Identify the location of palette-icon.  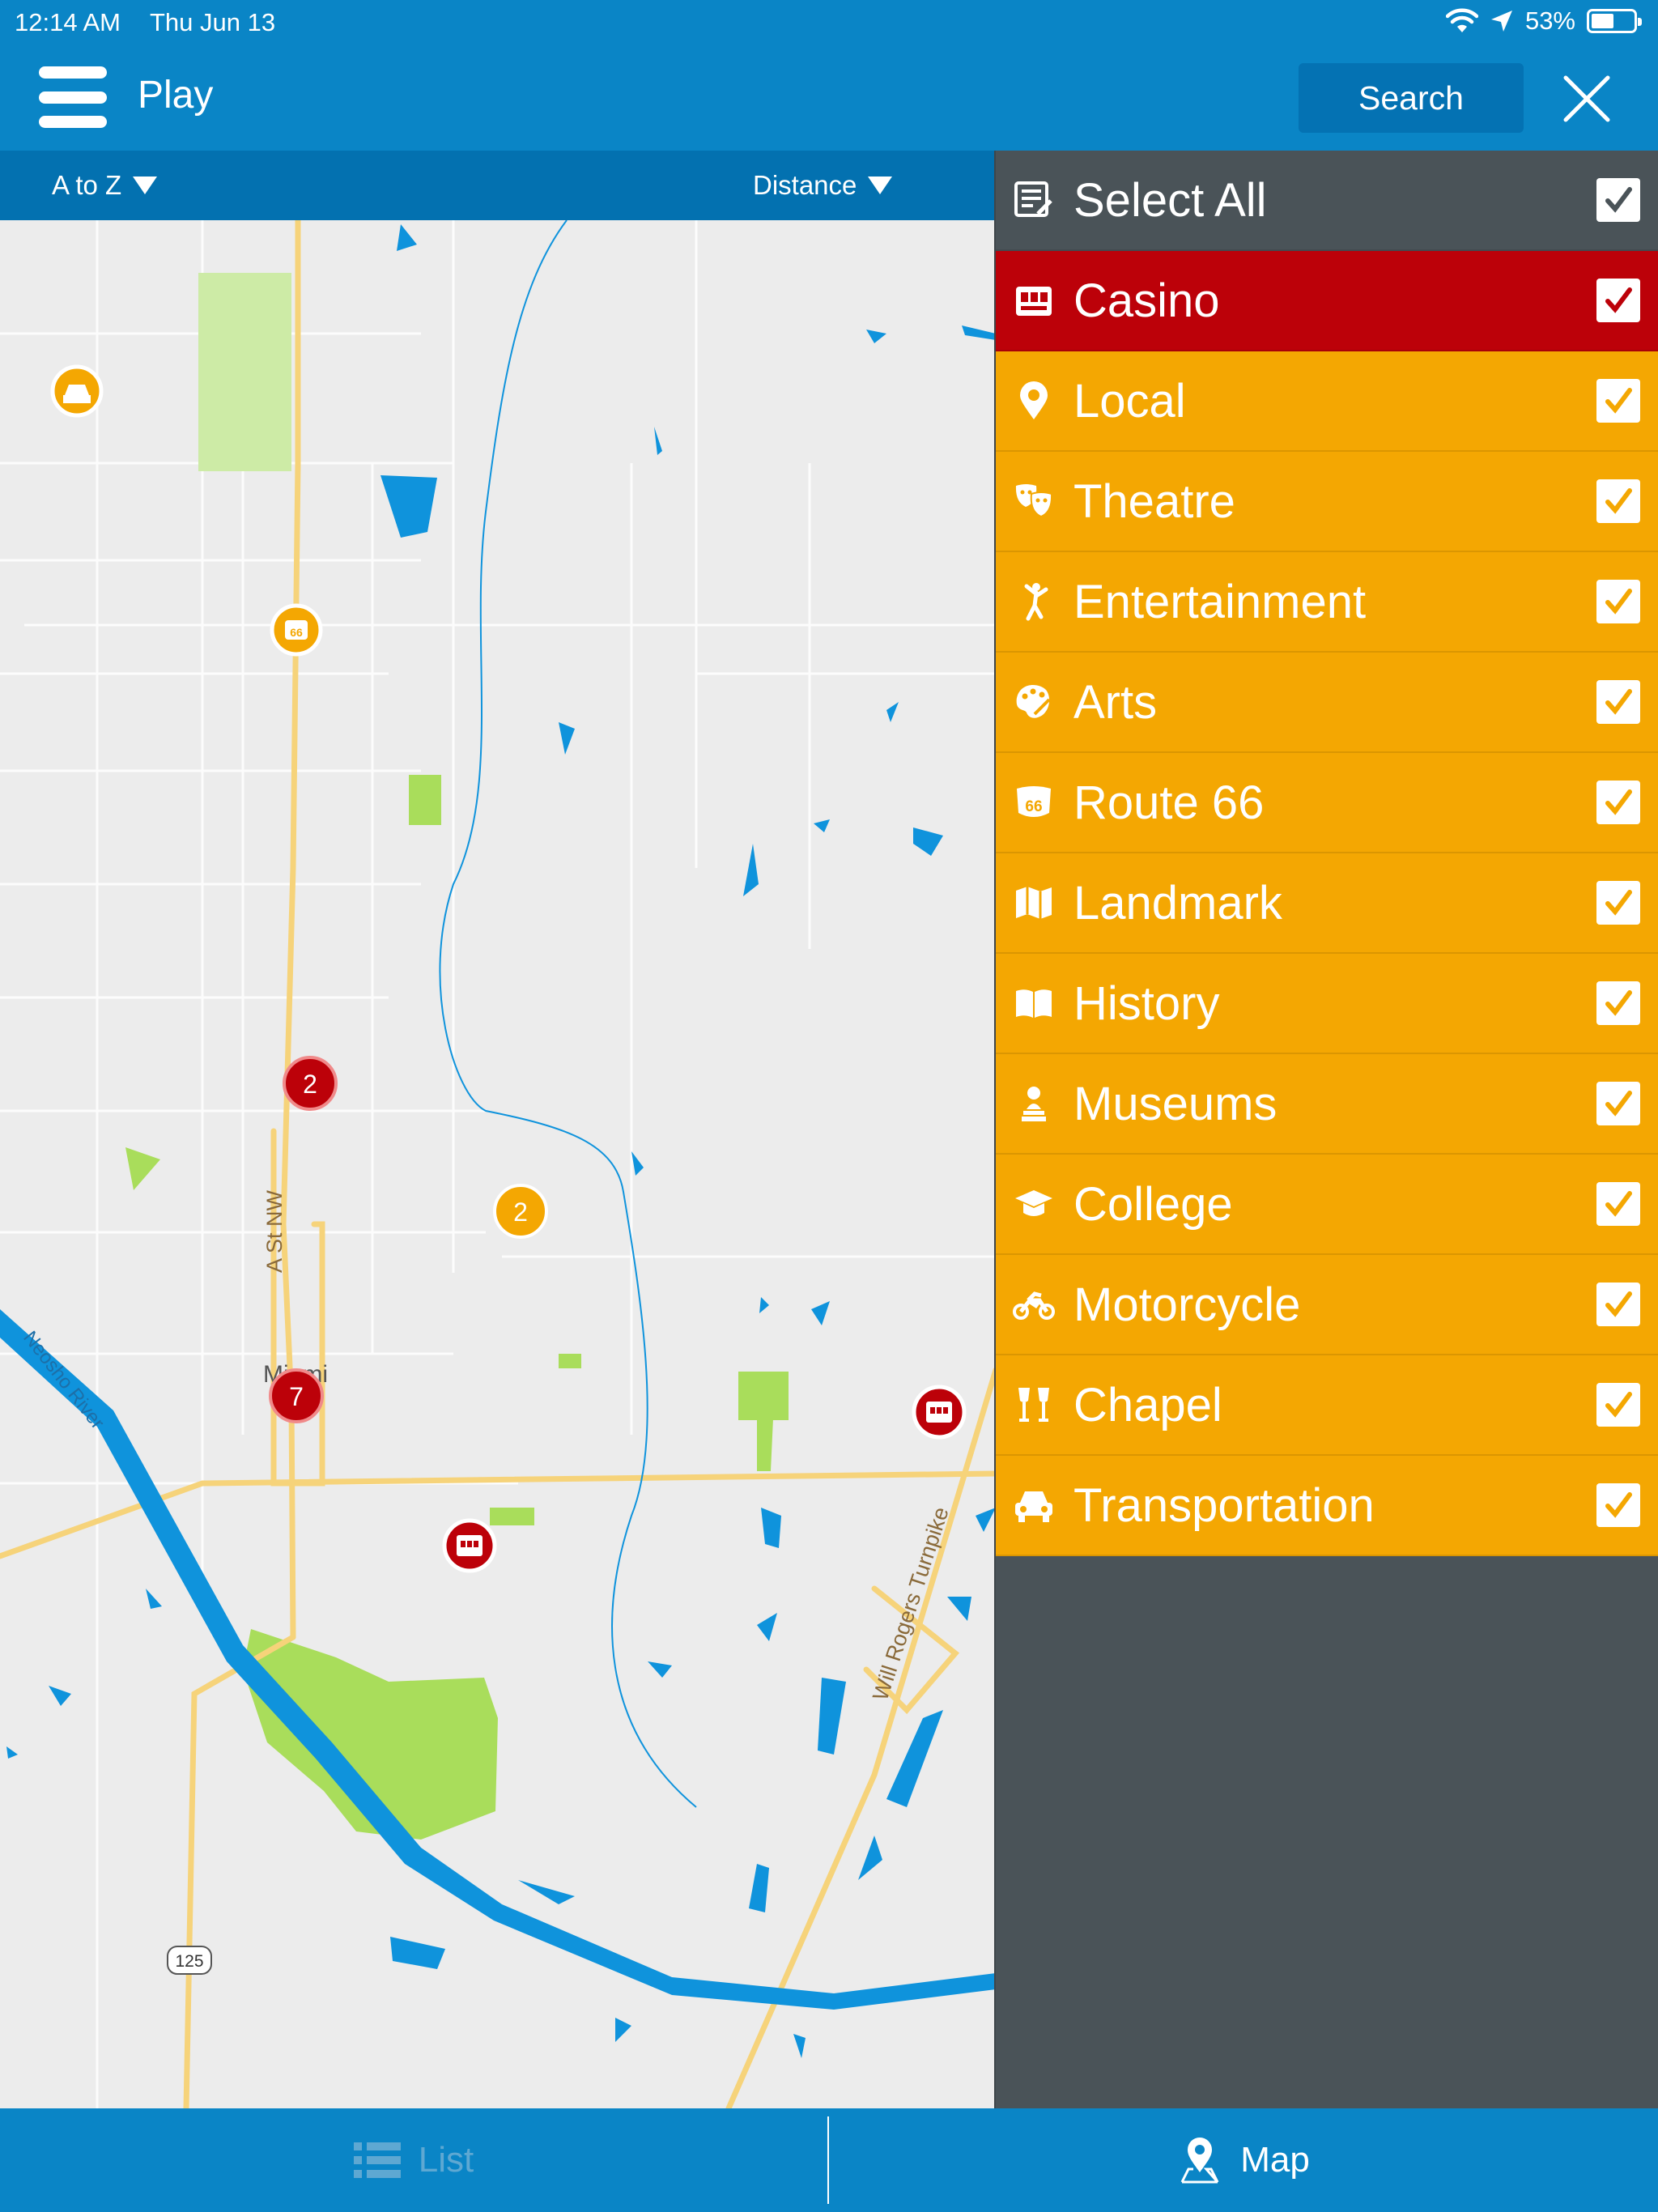
(1034, 702).